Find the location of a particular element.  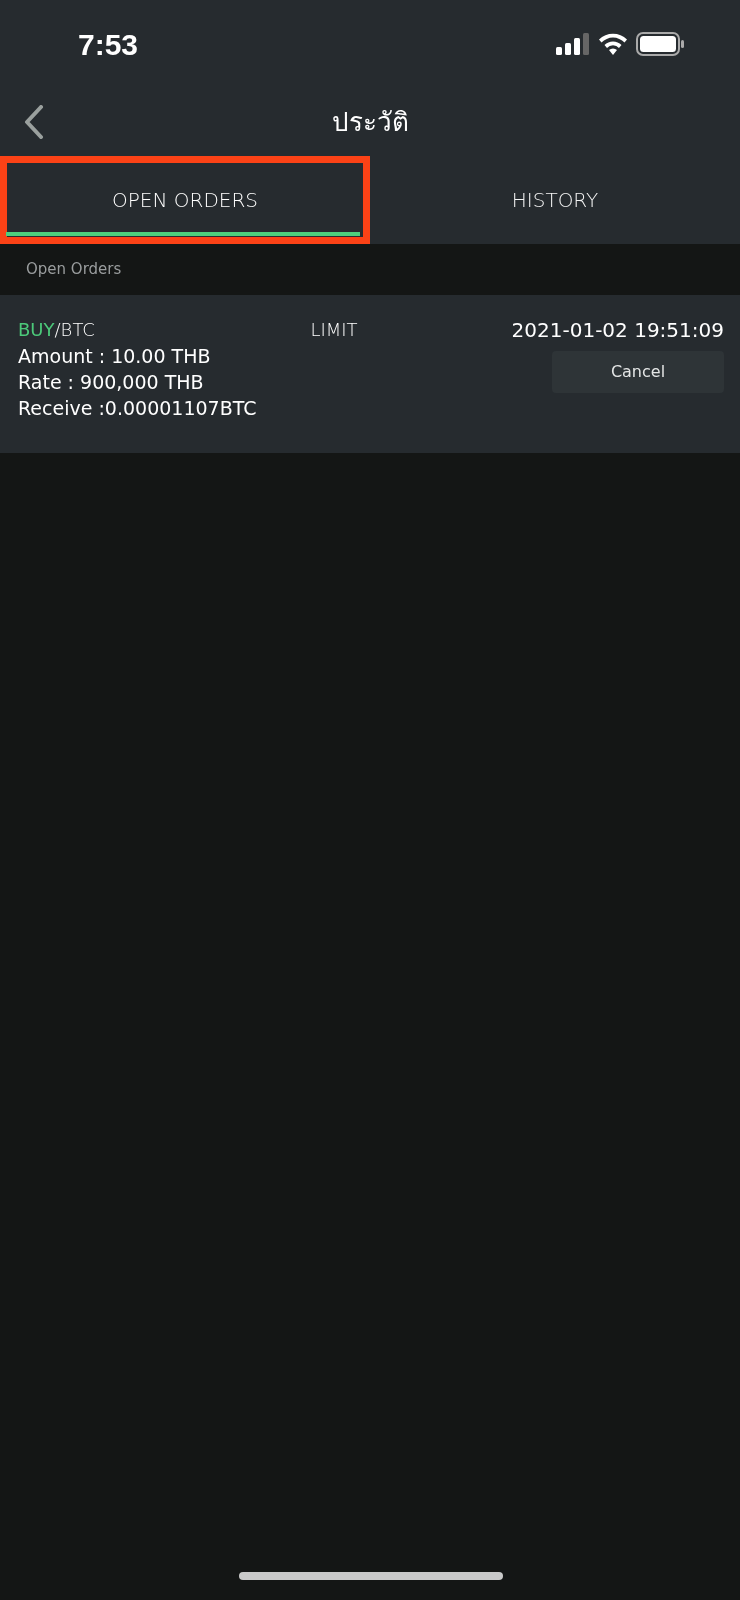

tab: HISTORY is located at coordinates (555, 200).